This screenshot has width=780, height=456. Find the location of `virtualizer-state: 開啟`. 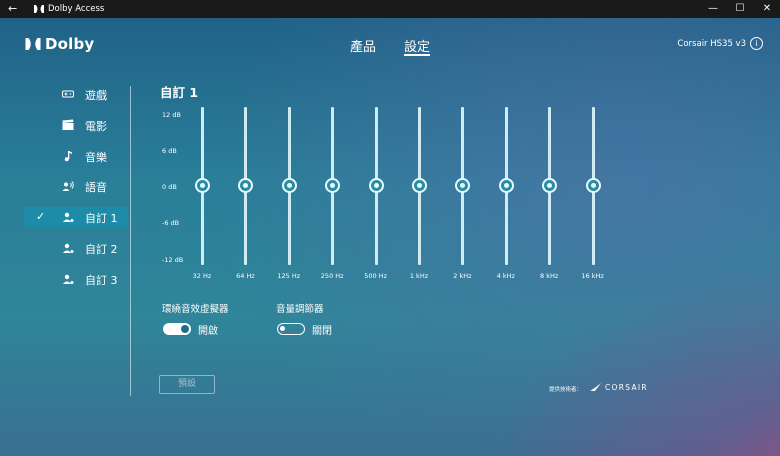

virtualizer-state: 開啟 is located at coordinates (208, 331).